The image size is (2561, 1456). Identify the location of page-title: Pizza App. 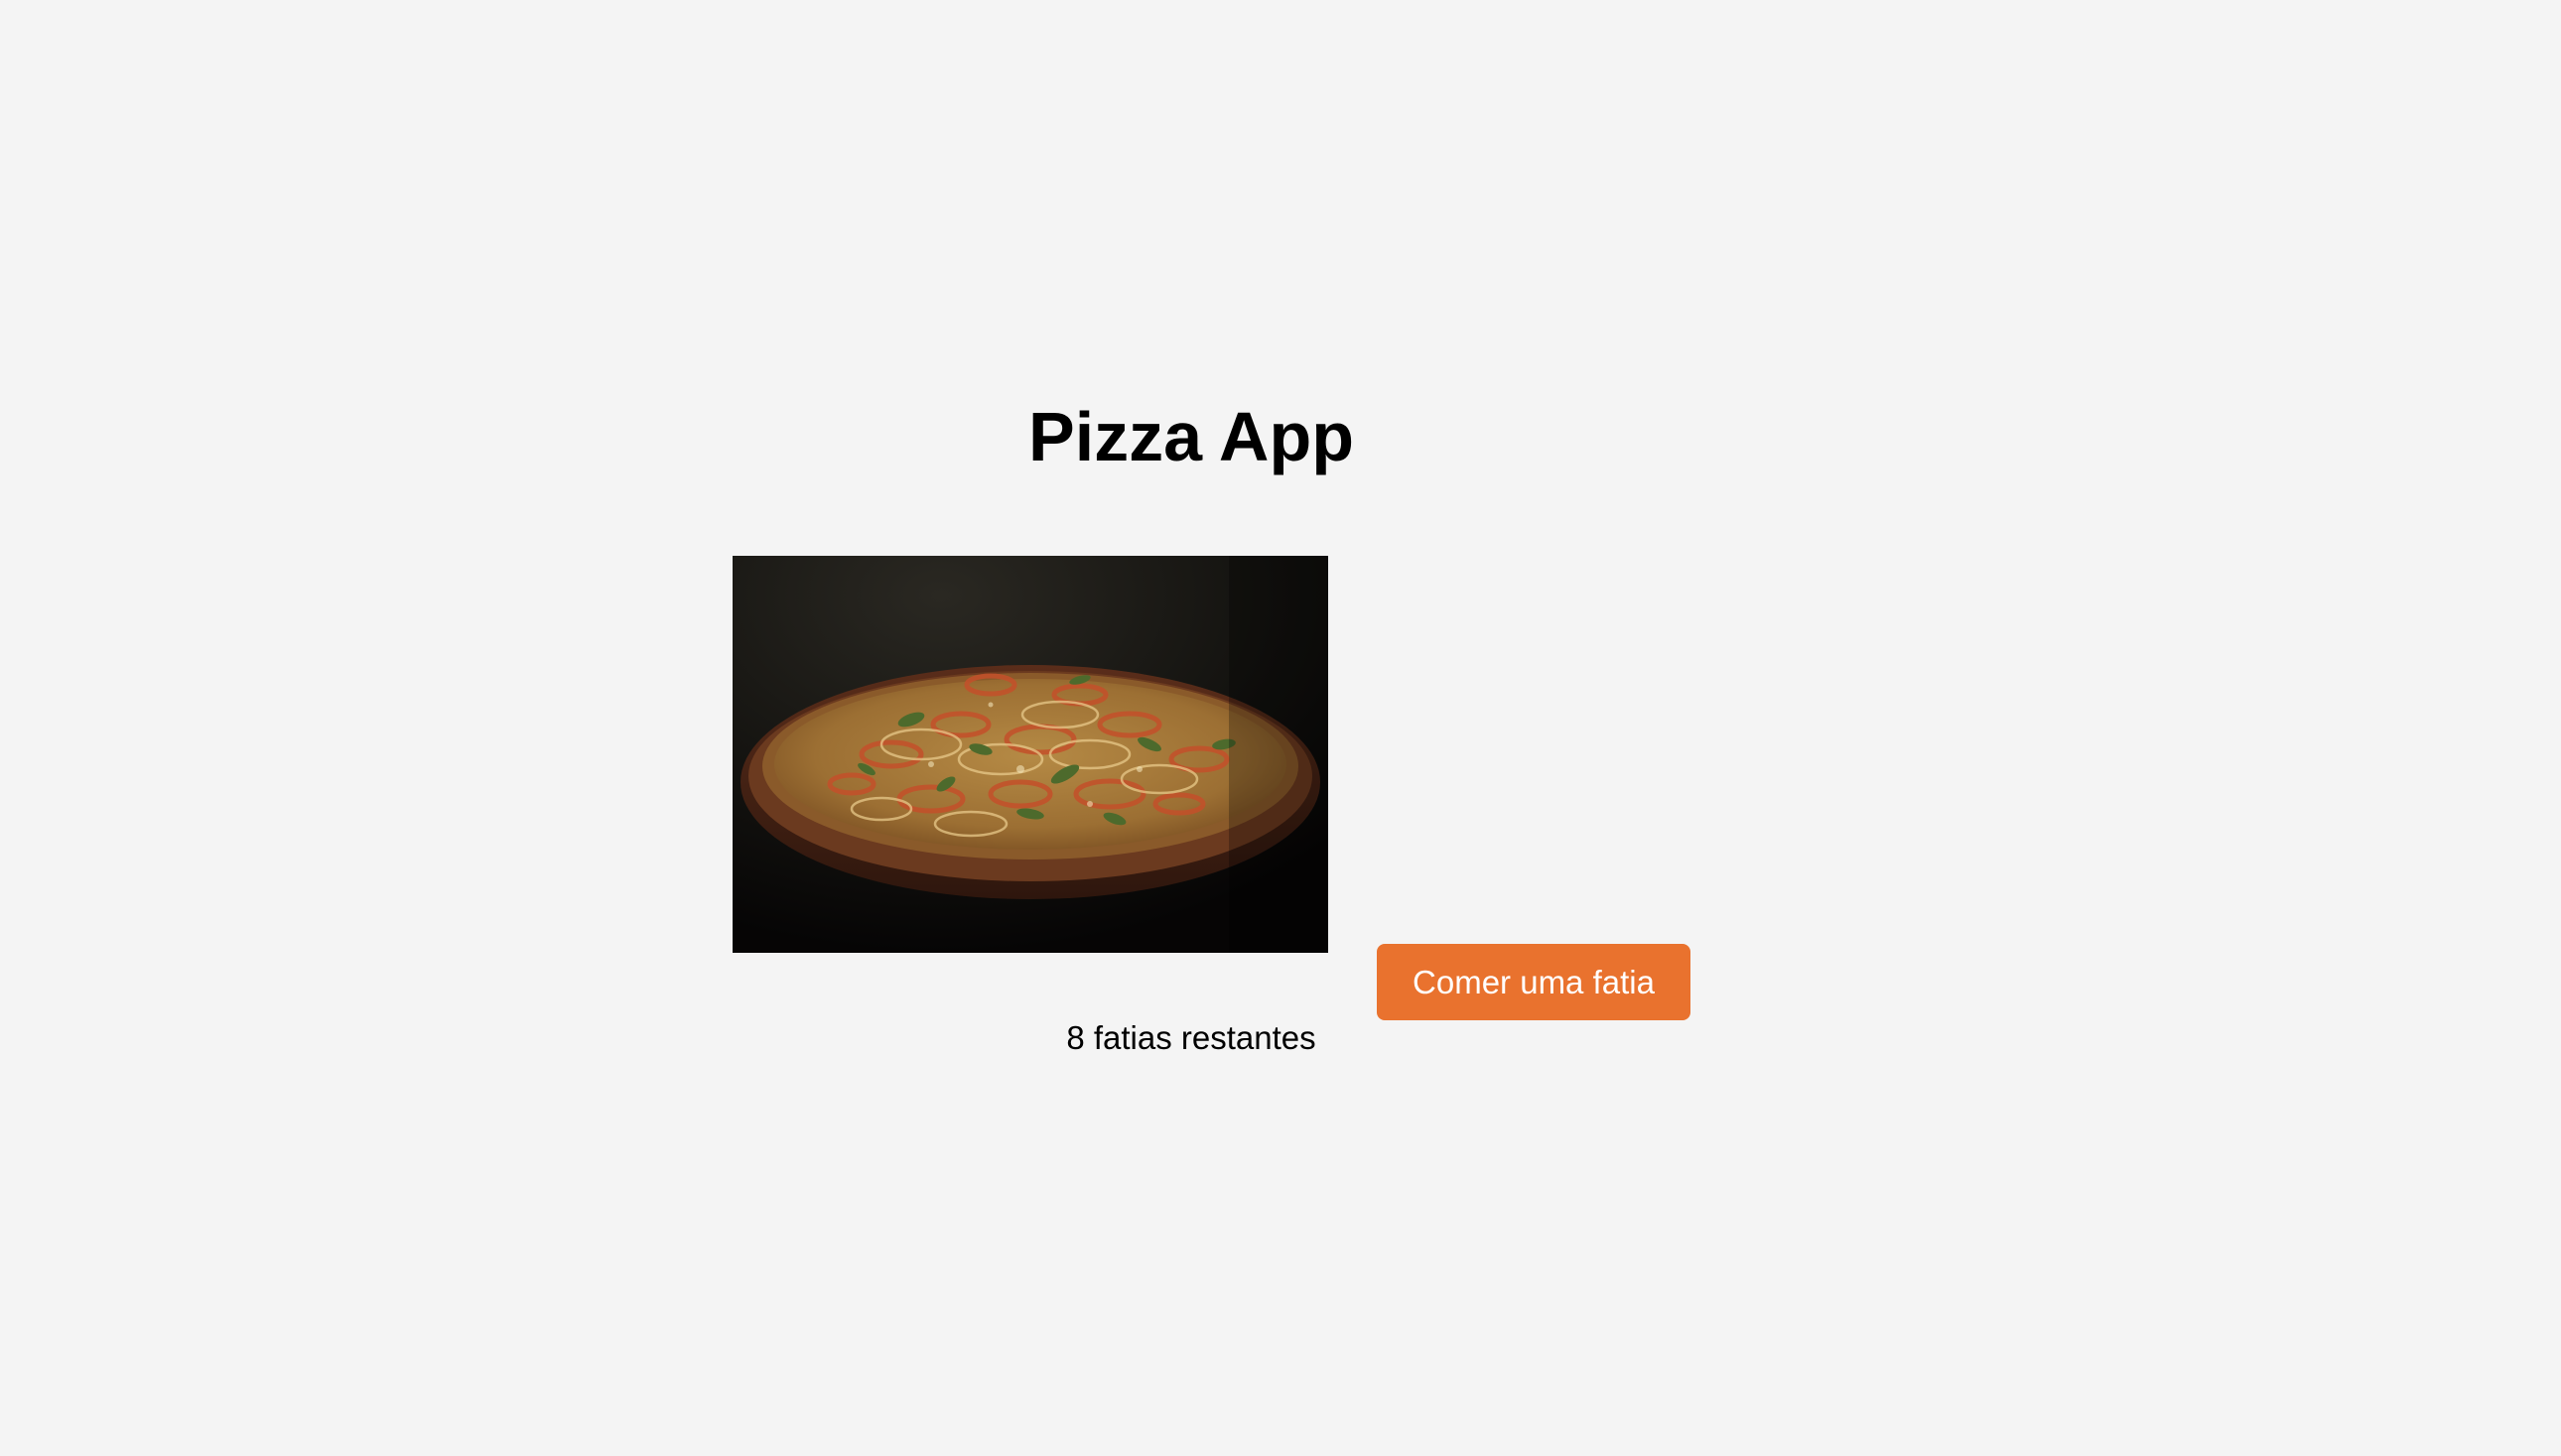
(1191, 436).